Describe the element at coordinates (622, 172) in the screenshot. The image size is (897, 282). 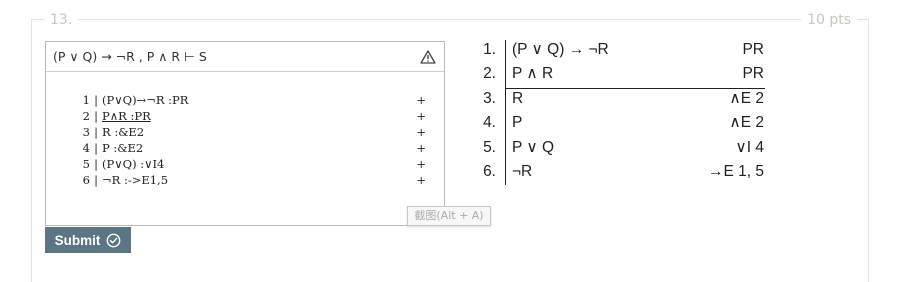
I see `proof-row: 6. ¬R →E 1, 5` at that location.